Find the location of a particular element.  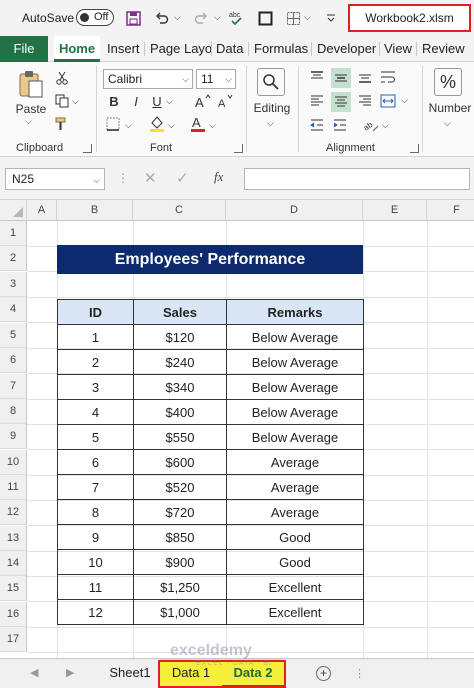

cell-id: 1 is located at coordinates (95, 337).